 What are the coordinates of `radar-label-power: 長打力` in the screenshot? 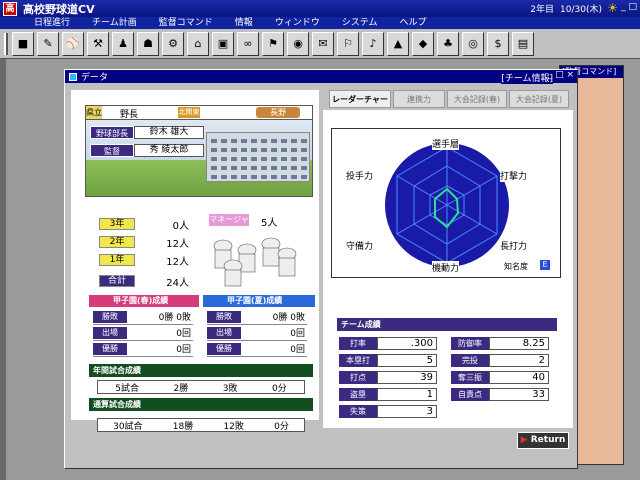 It's located at (514, 245).